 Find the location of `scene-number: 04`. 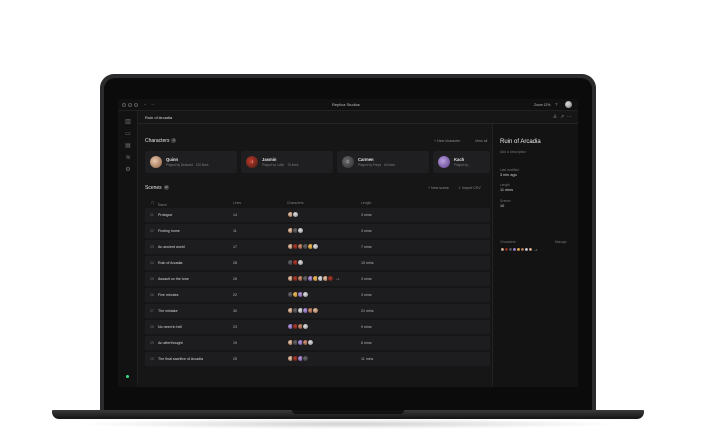

scene-number: 04 is located at coordinates (152, 263).